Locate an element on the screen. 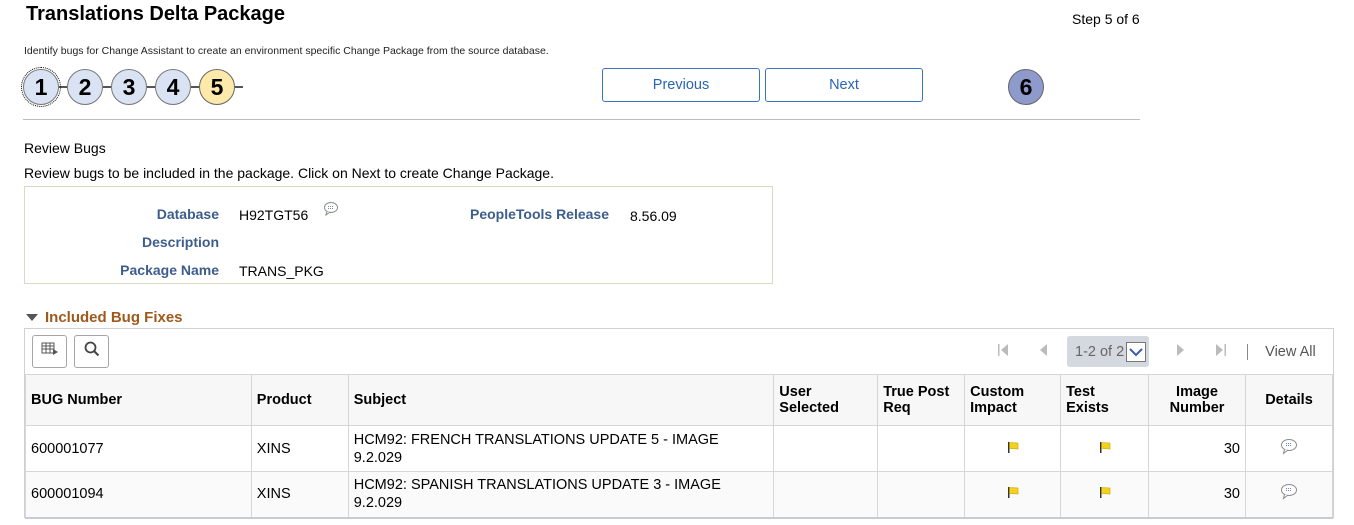 The image size is (1354, 525). personalize-grid-button is located at coordinates (49, 351).